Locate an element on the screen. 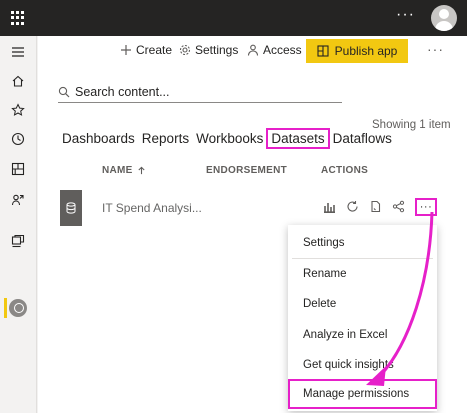  tab-dataflows: Dataflows is located at coordinates (362, 138).